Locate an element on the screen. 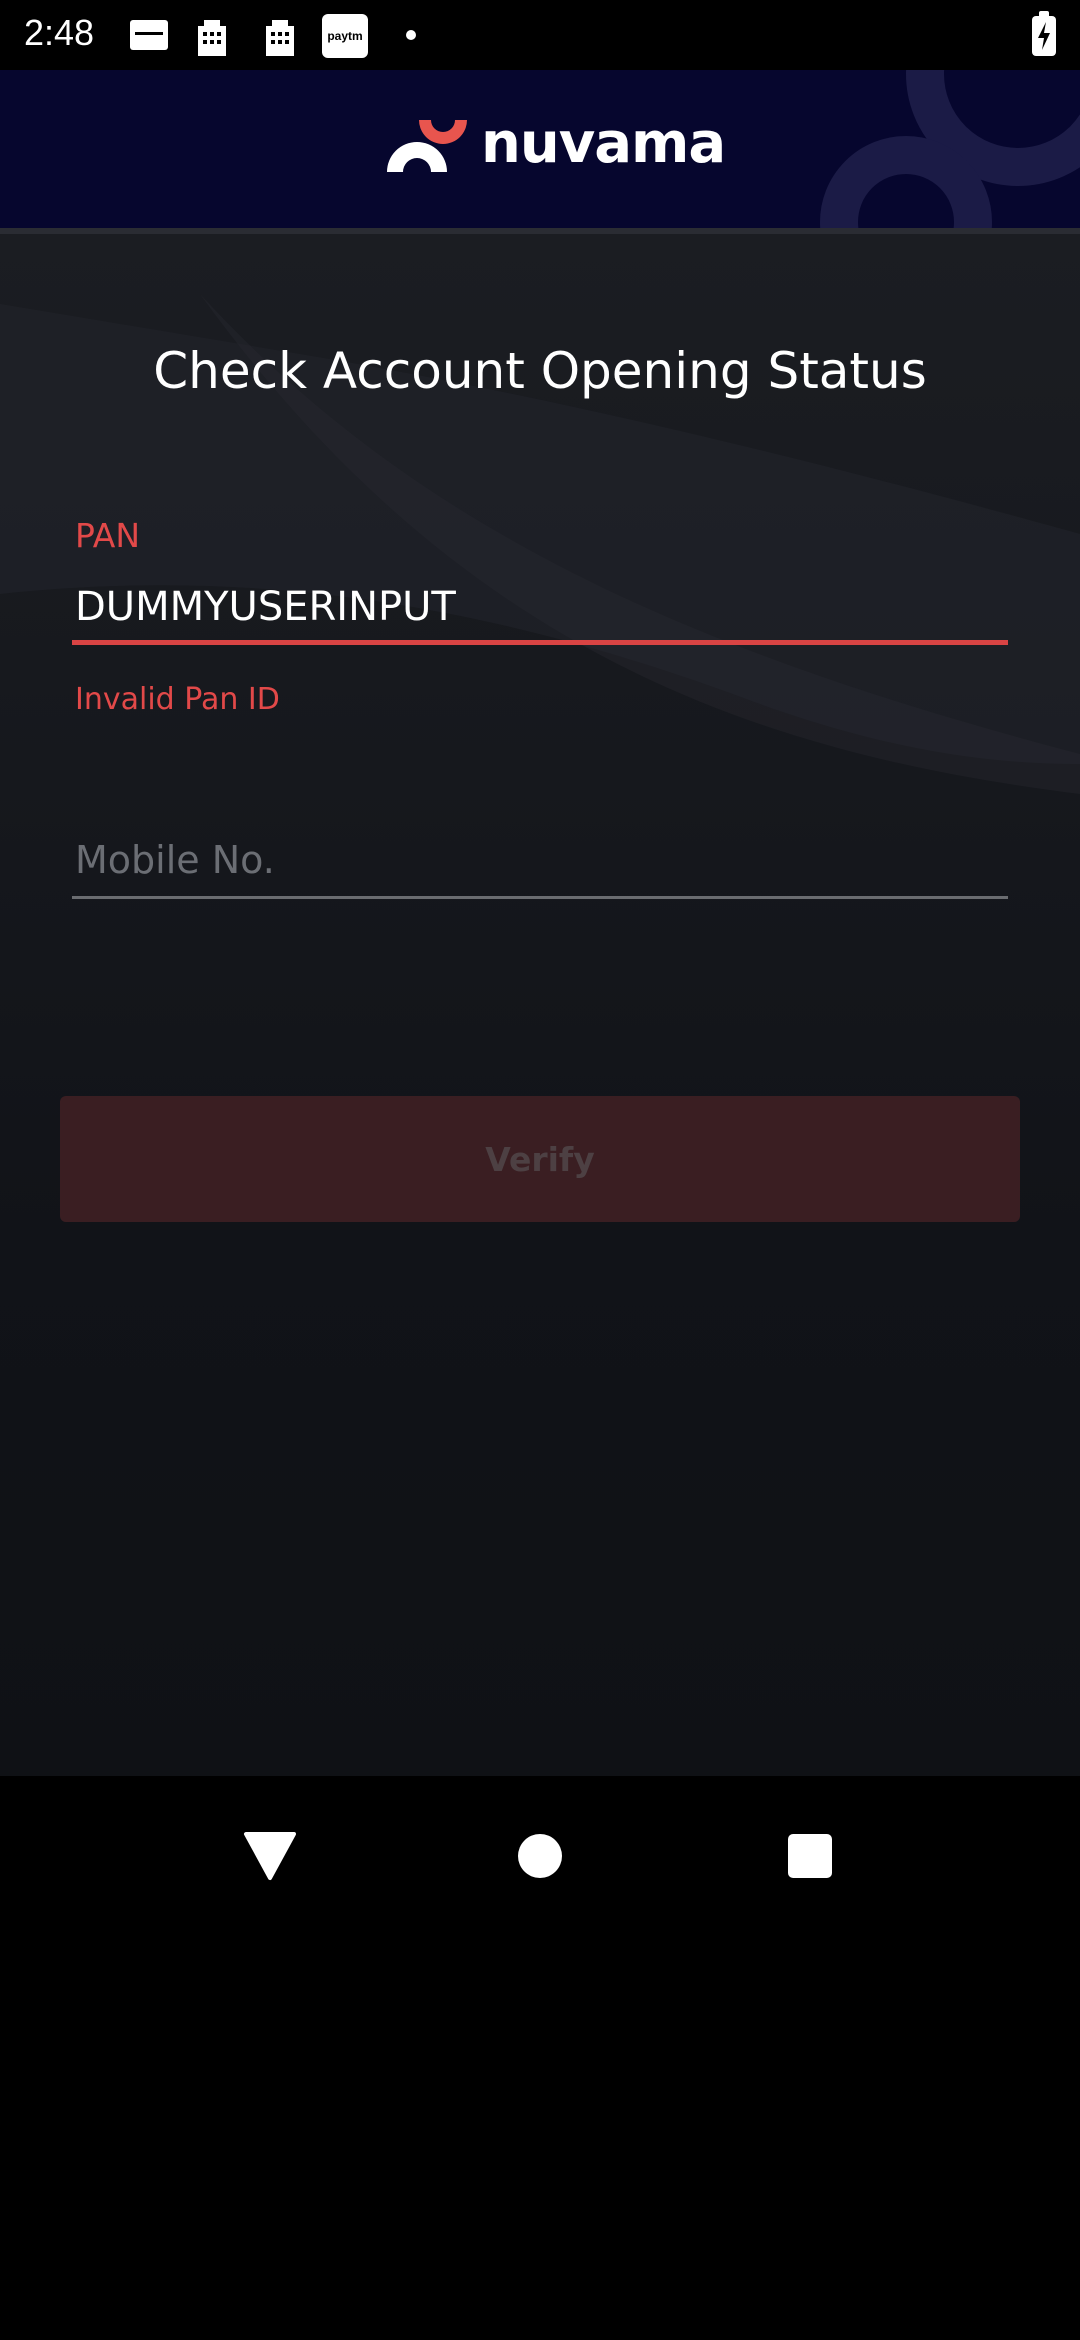 The width and height of the screenshot is (1080, 2340). pan-input-underline is located at coordinates (540, 642).